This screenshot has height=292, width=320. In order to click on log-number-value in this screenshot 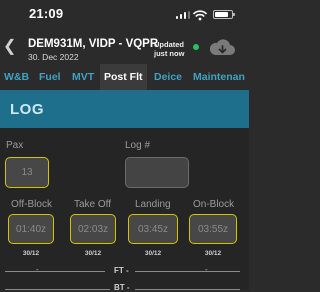, I will do `click(157, 172)`.